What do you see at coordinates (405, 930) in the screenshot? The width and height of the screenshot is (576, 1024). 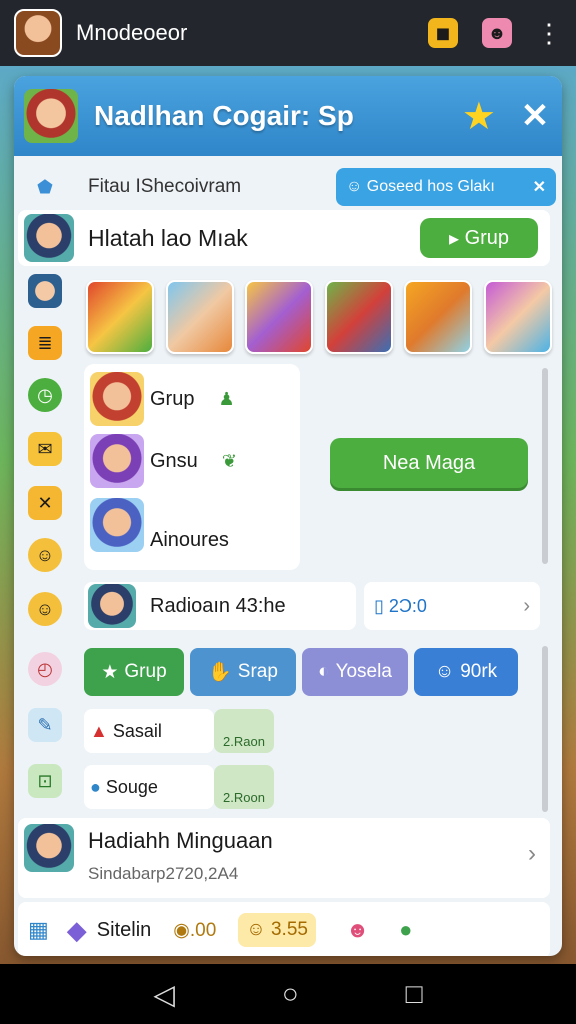 I see `chat-bubble-icon: ●` at bounding box center [405, 930].